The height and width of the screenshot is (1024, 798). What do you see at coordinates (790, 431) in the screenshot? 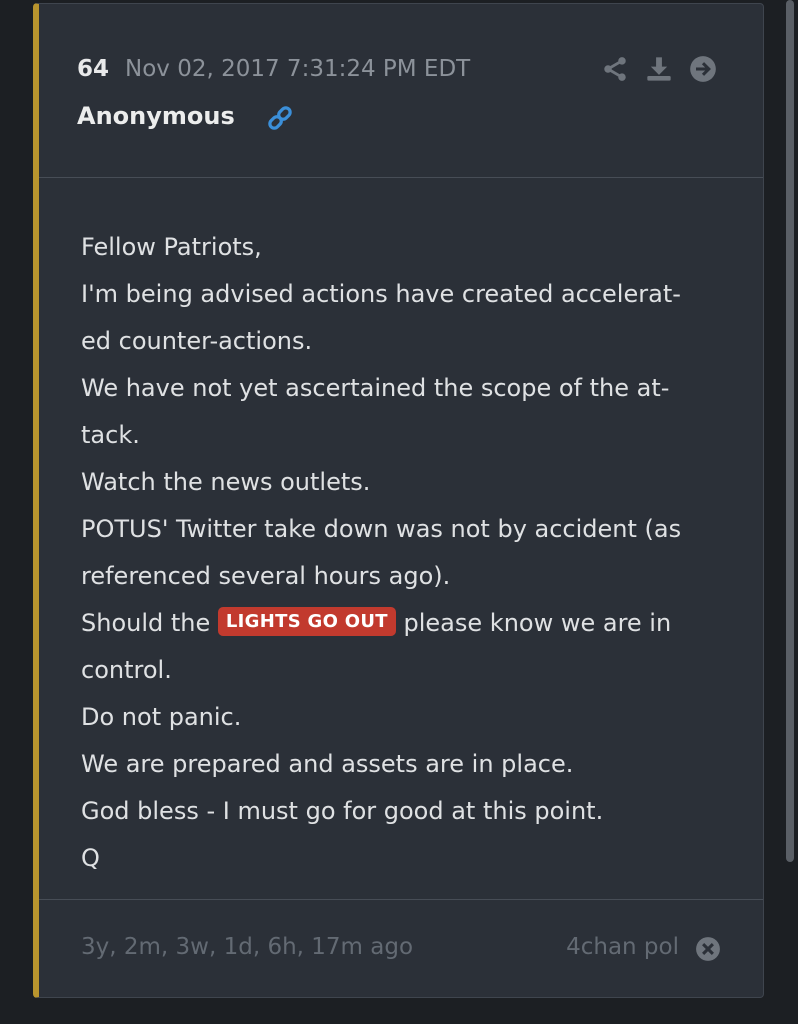
I see `scrollbar` at bounding box center [790, 431].